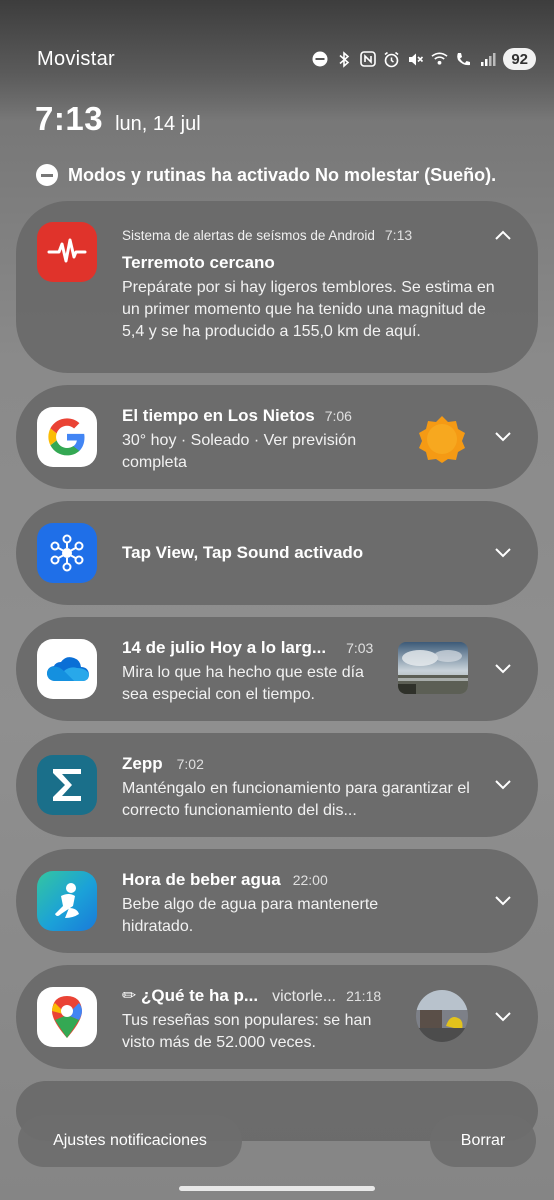 This screenshot has width=554, height=1200. What do you see at coordinates (391, 59) in the screenshot?
I see `alarm-icon` at bounding box center [391, 59].